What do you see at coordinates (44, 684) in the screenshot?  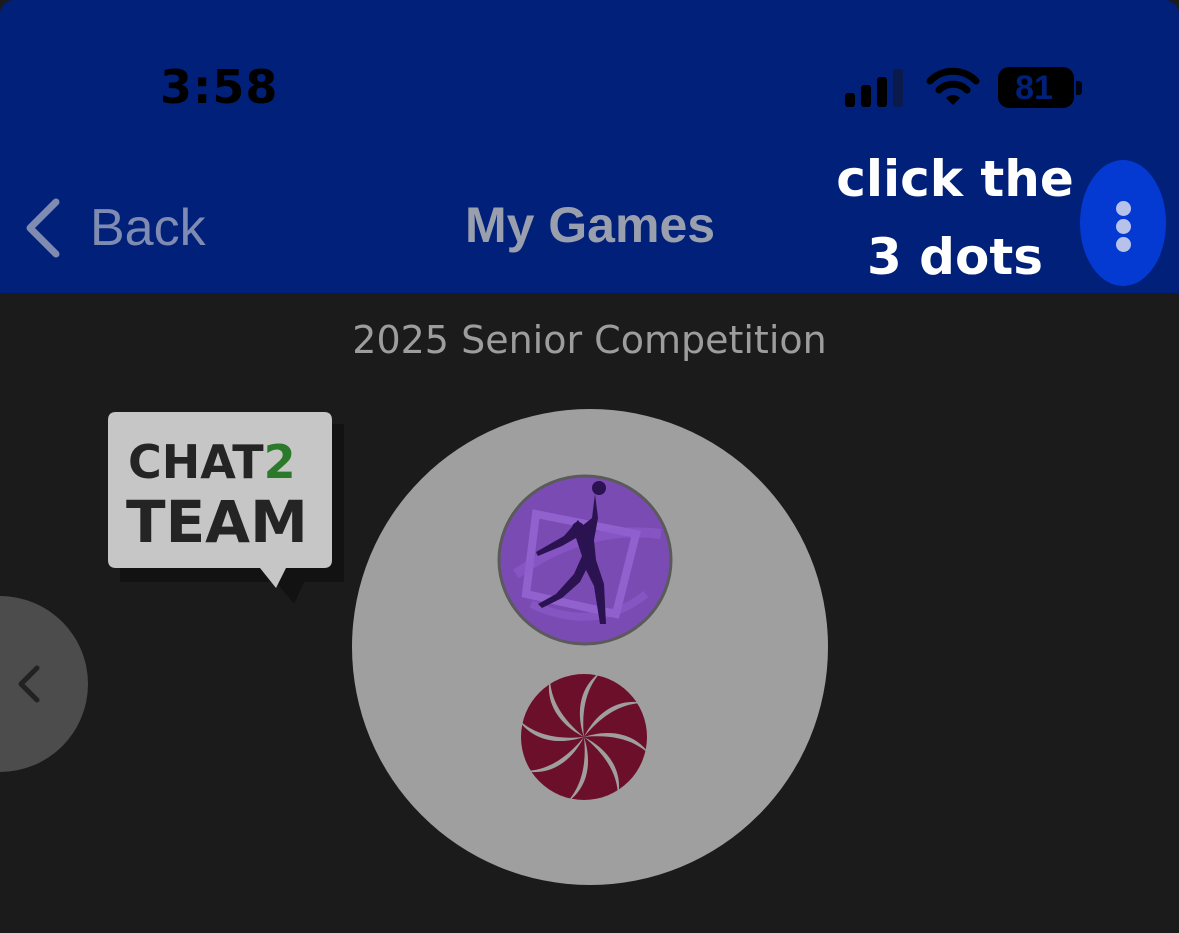 I see `previous-game-button` at bounding box center [44, 684].